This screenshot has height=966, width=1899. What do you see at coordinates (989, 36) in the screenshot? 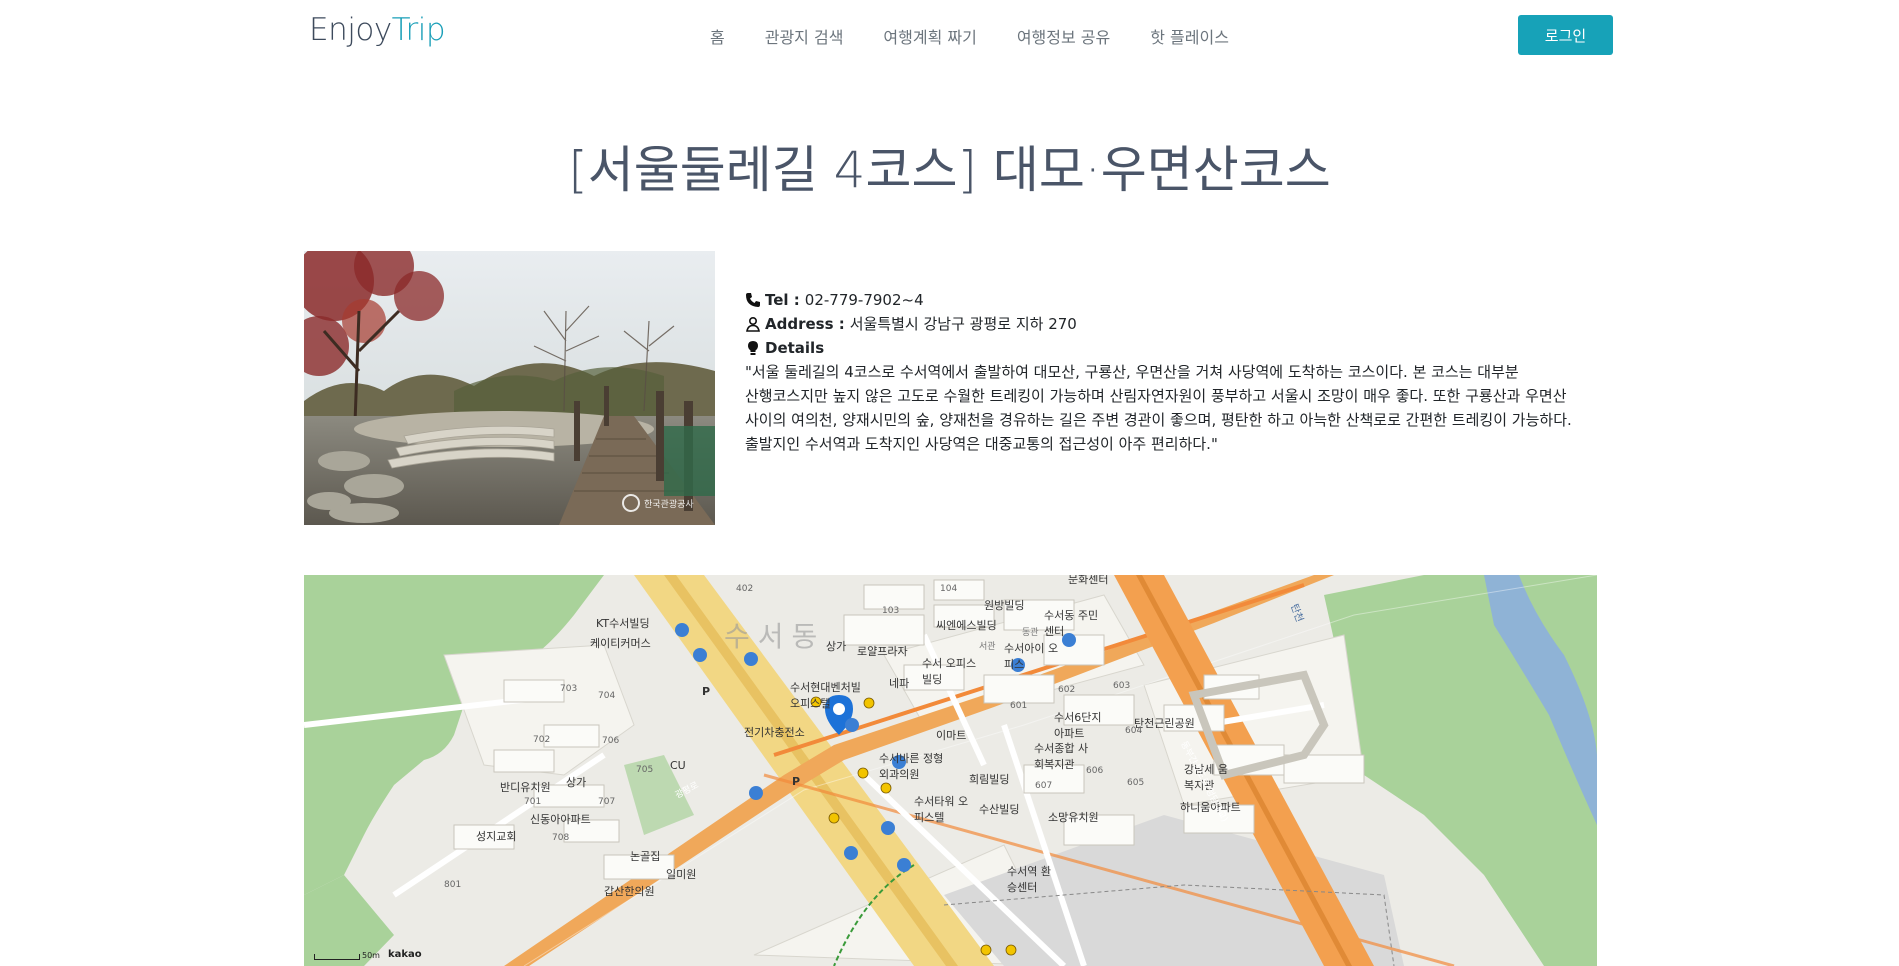
I see `nav-menu: 홈 관광지 검색 여행계획 짜기 여행정보 공유 핫 플레이스` at bounding box center [989, 36].